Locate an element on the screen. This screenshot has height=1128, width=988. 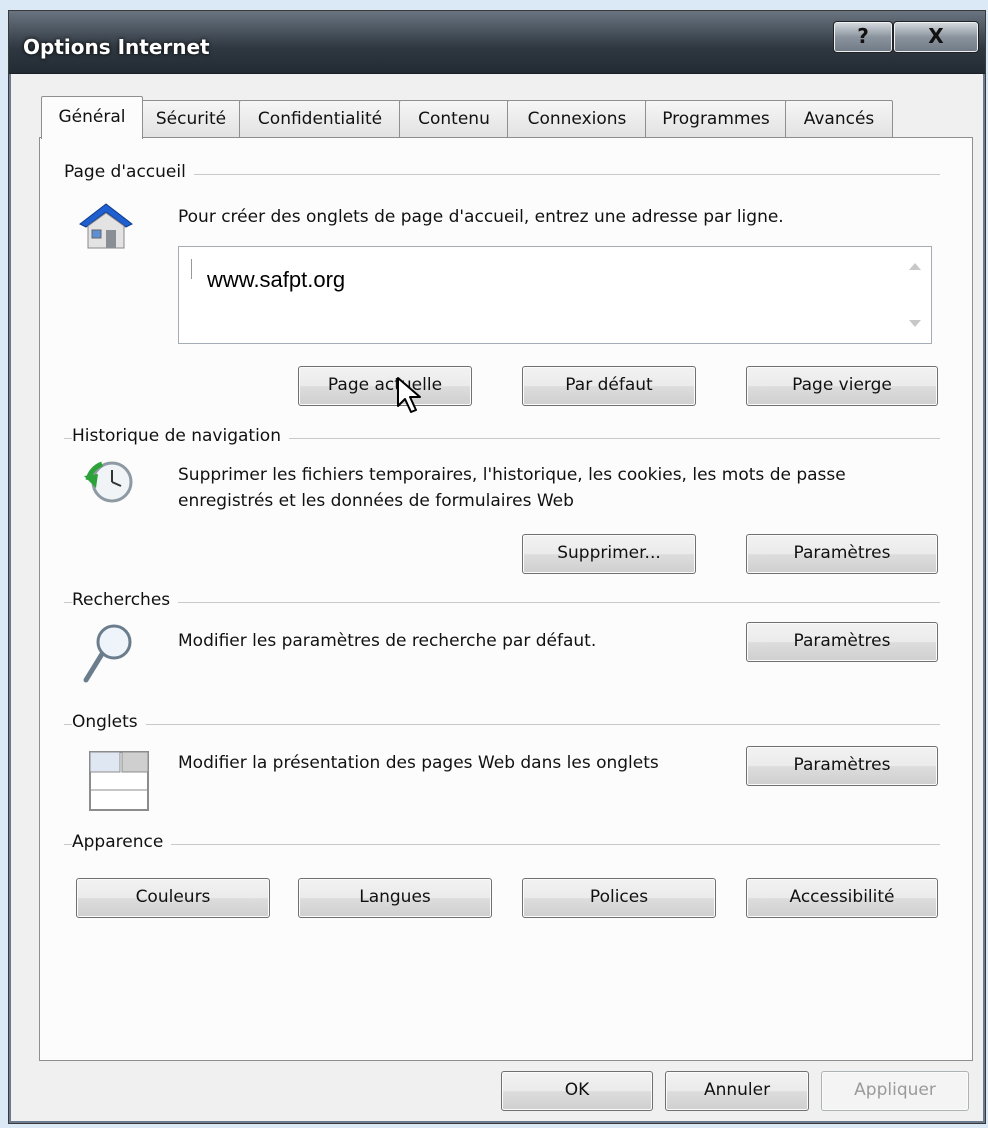
mouse-pointer-icon is located at coordinates (412, 398).